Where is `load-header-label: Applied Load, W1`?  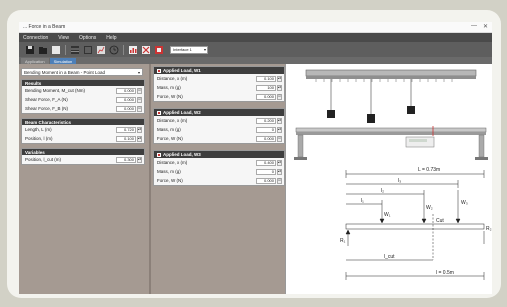
load-header-label: Applied Load, W1 is located at coordinates (182, 70).